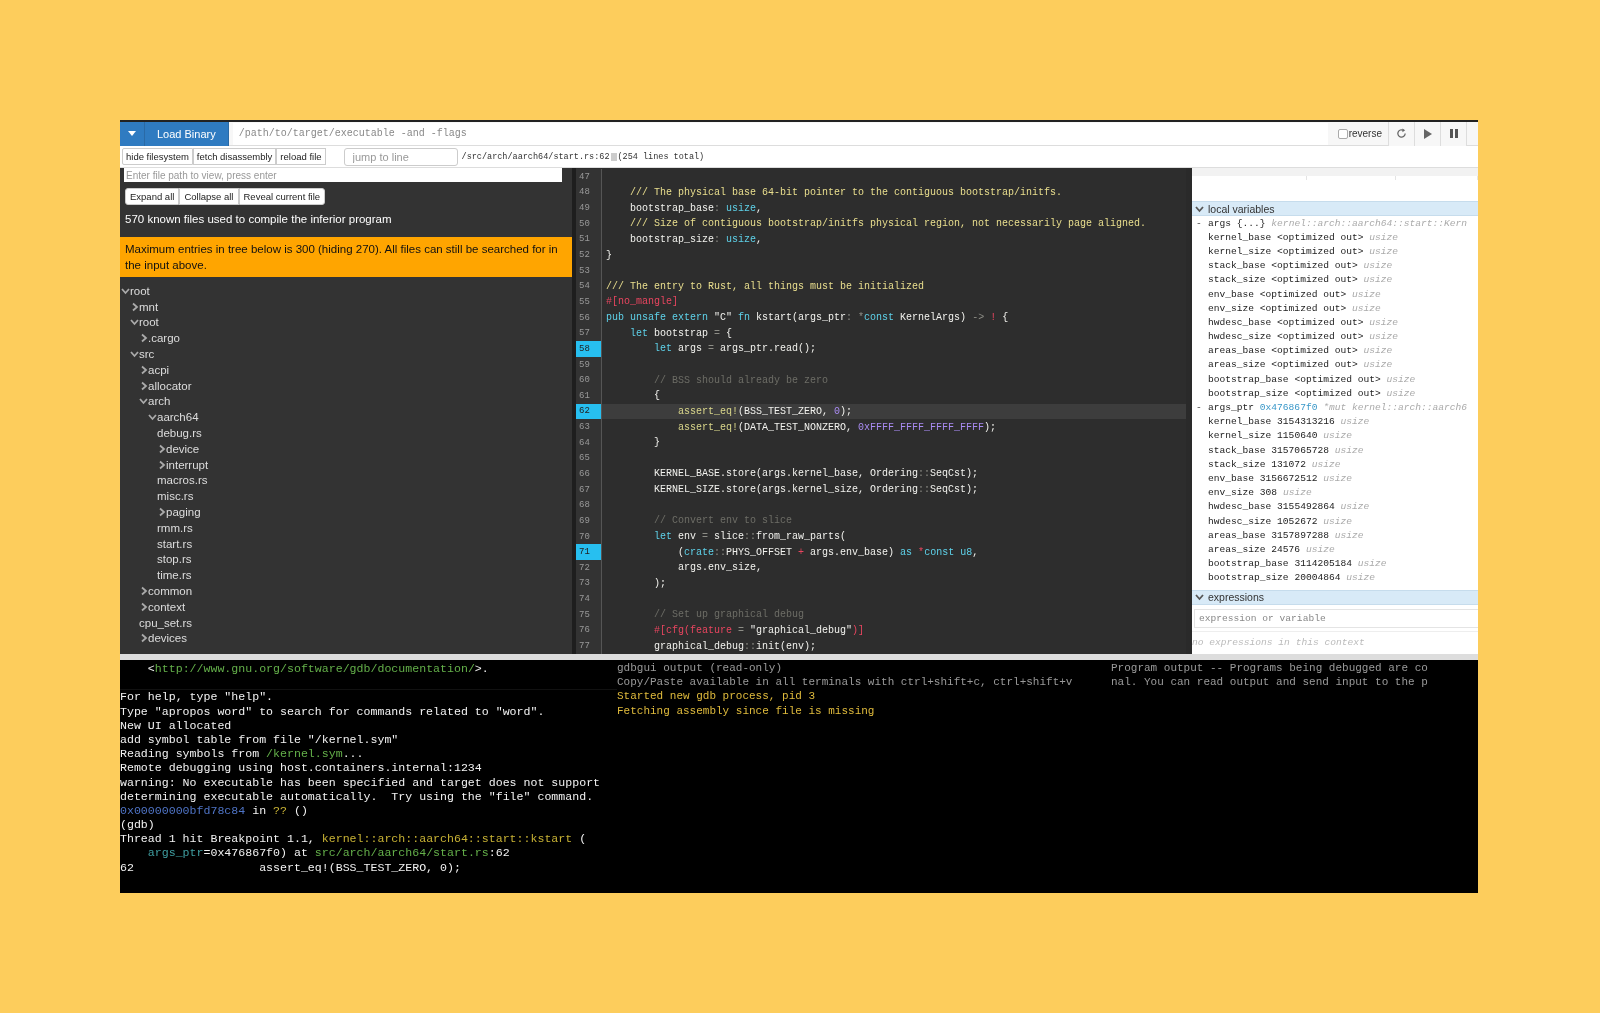  What do you see at coordinates (846, 192) in the screenshot?
I see `code-line: /// The physical base 64-bit pointer to the contiguous bootstrap/initfs.` at bounding box center [846, 192].